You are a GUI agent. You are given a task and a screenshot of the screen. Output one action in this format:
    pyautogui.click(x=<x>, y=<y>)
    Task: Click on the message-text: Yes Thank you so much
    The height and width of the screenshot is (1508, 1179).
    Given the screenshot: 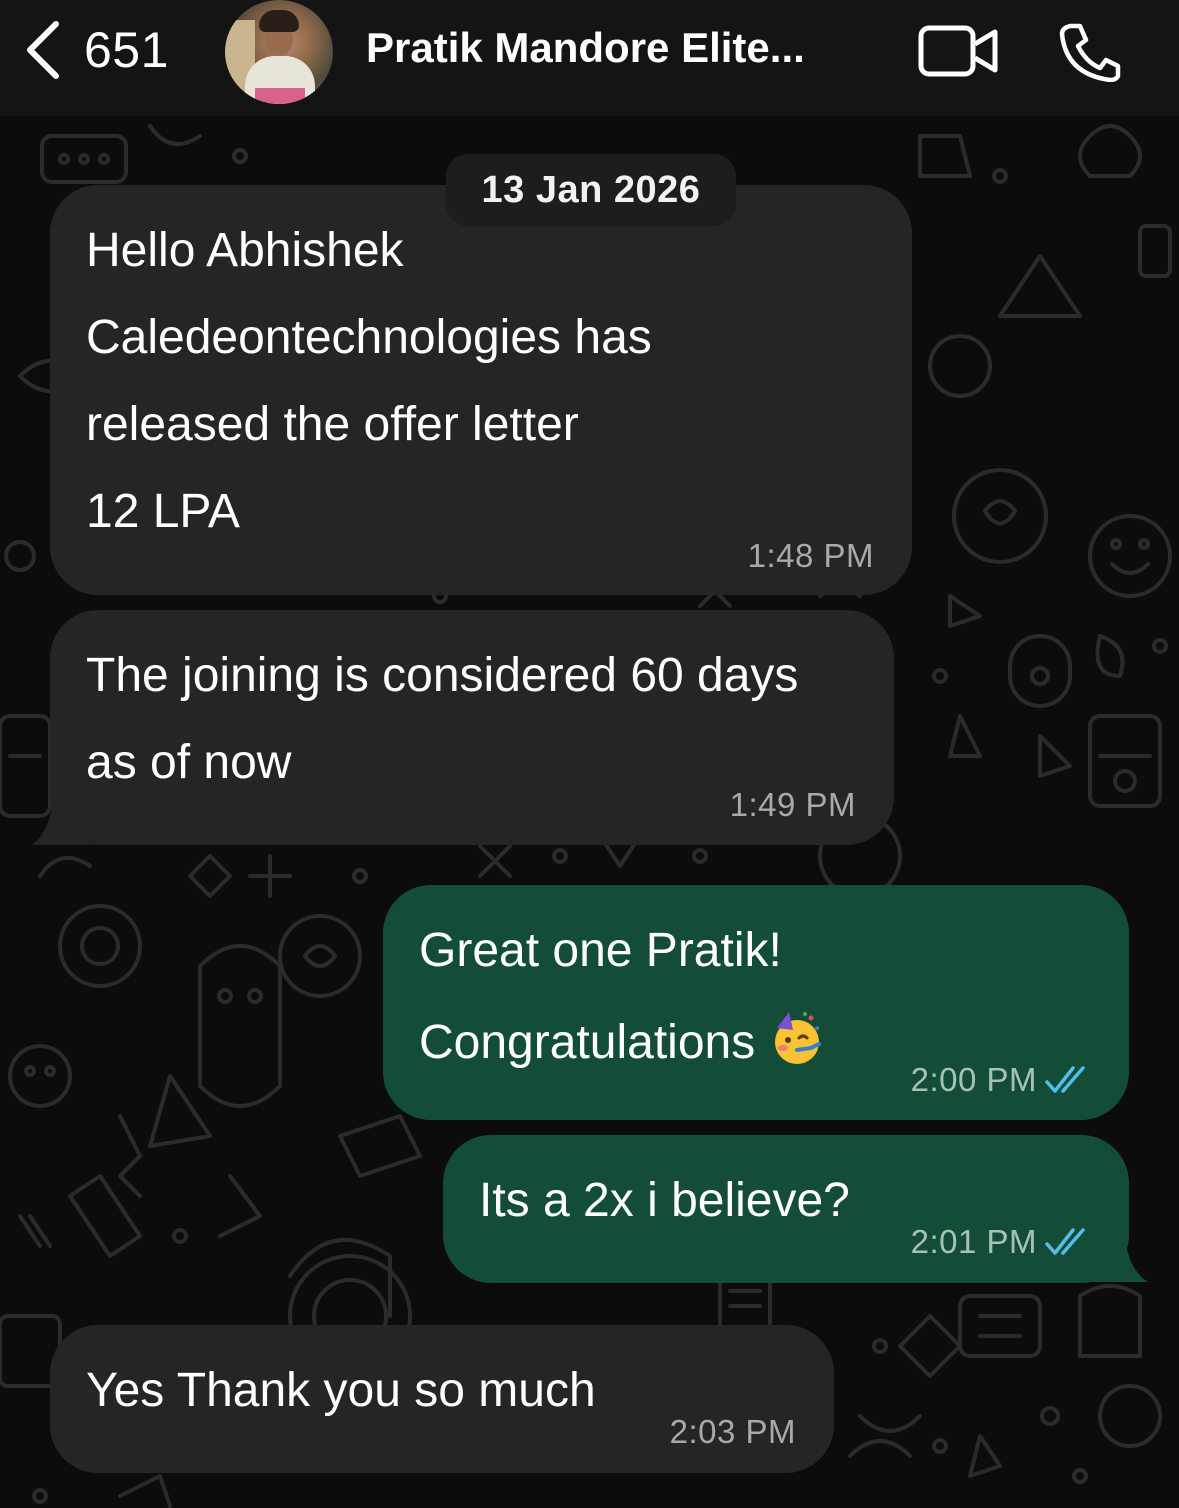 What is the action you would take?
    pyautogui.click(x=341, y=1390)
    